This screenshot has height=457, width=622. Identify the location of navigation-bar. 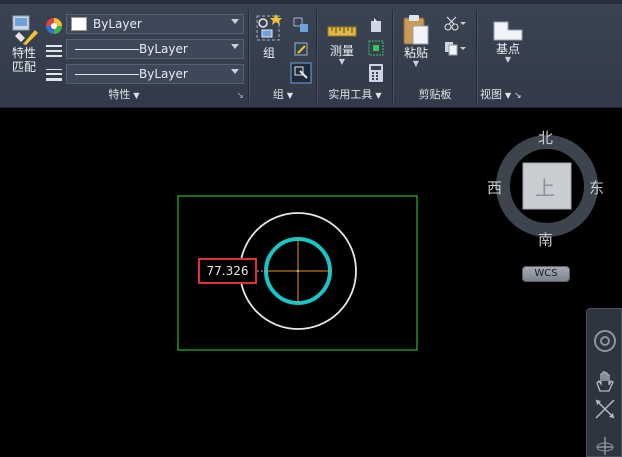
(604, 382).